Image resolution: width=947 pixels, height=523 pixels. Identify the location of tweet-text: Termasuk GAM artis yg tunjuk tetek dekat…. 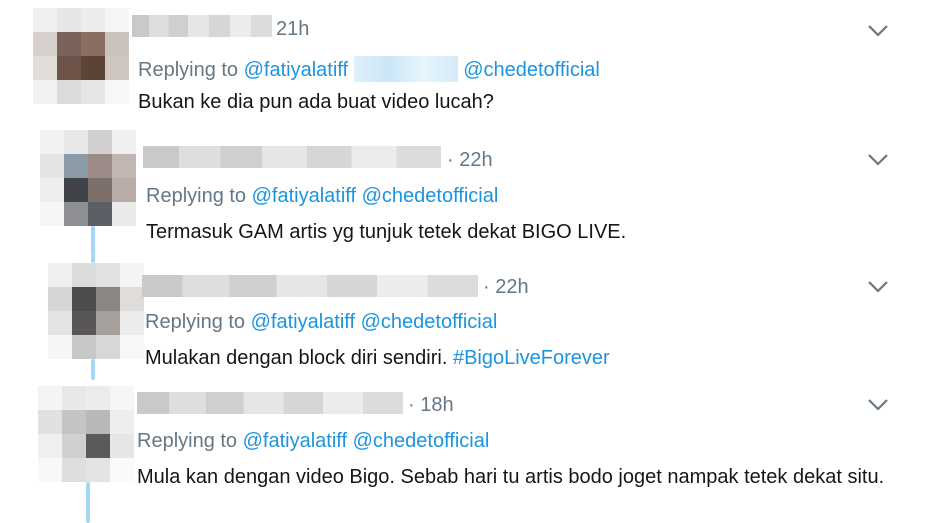
(386, 232).